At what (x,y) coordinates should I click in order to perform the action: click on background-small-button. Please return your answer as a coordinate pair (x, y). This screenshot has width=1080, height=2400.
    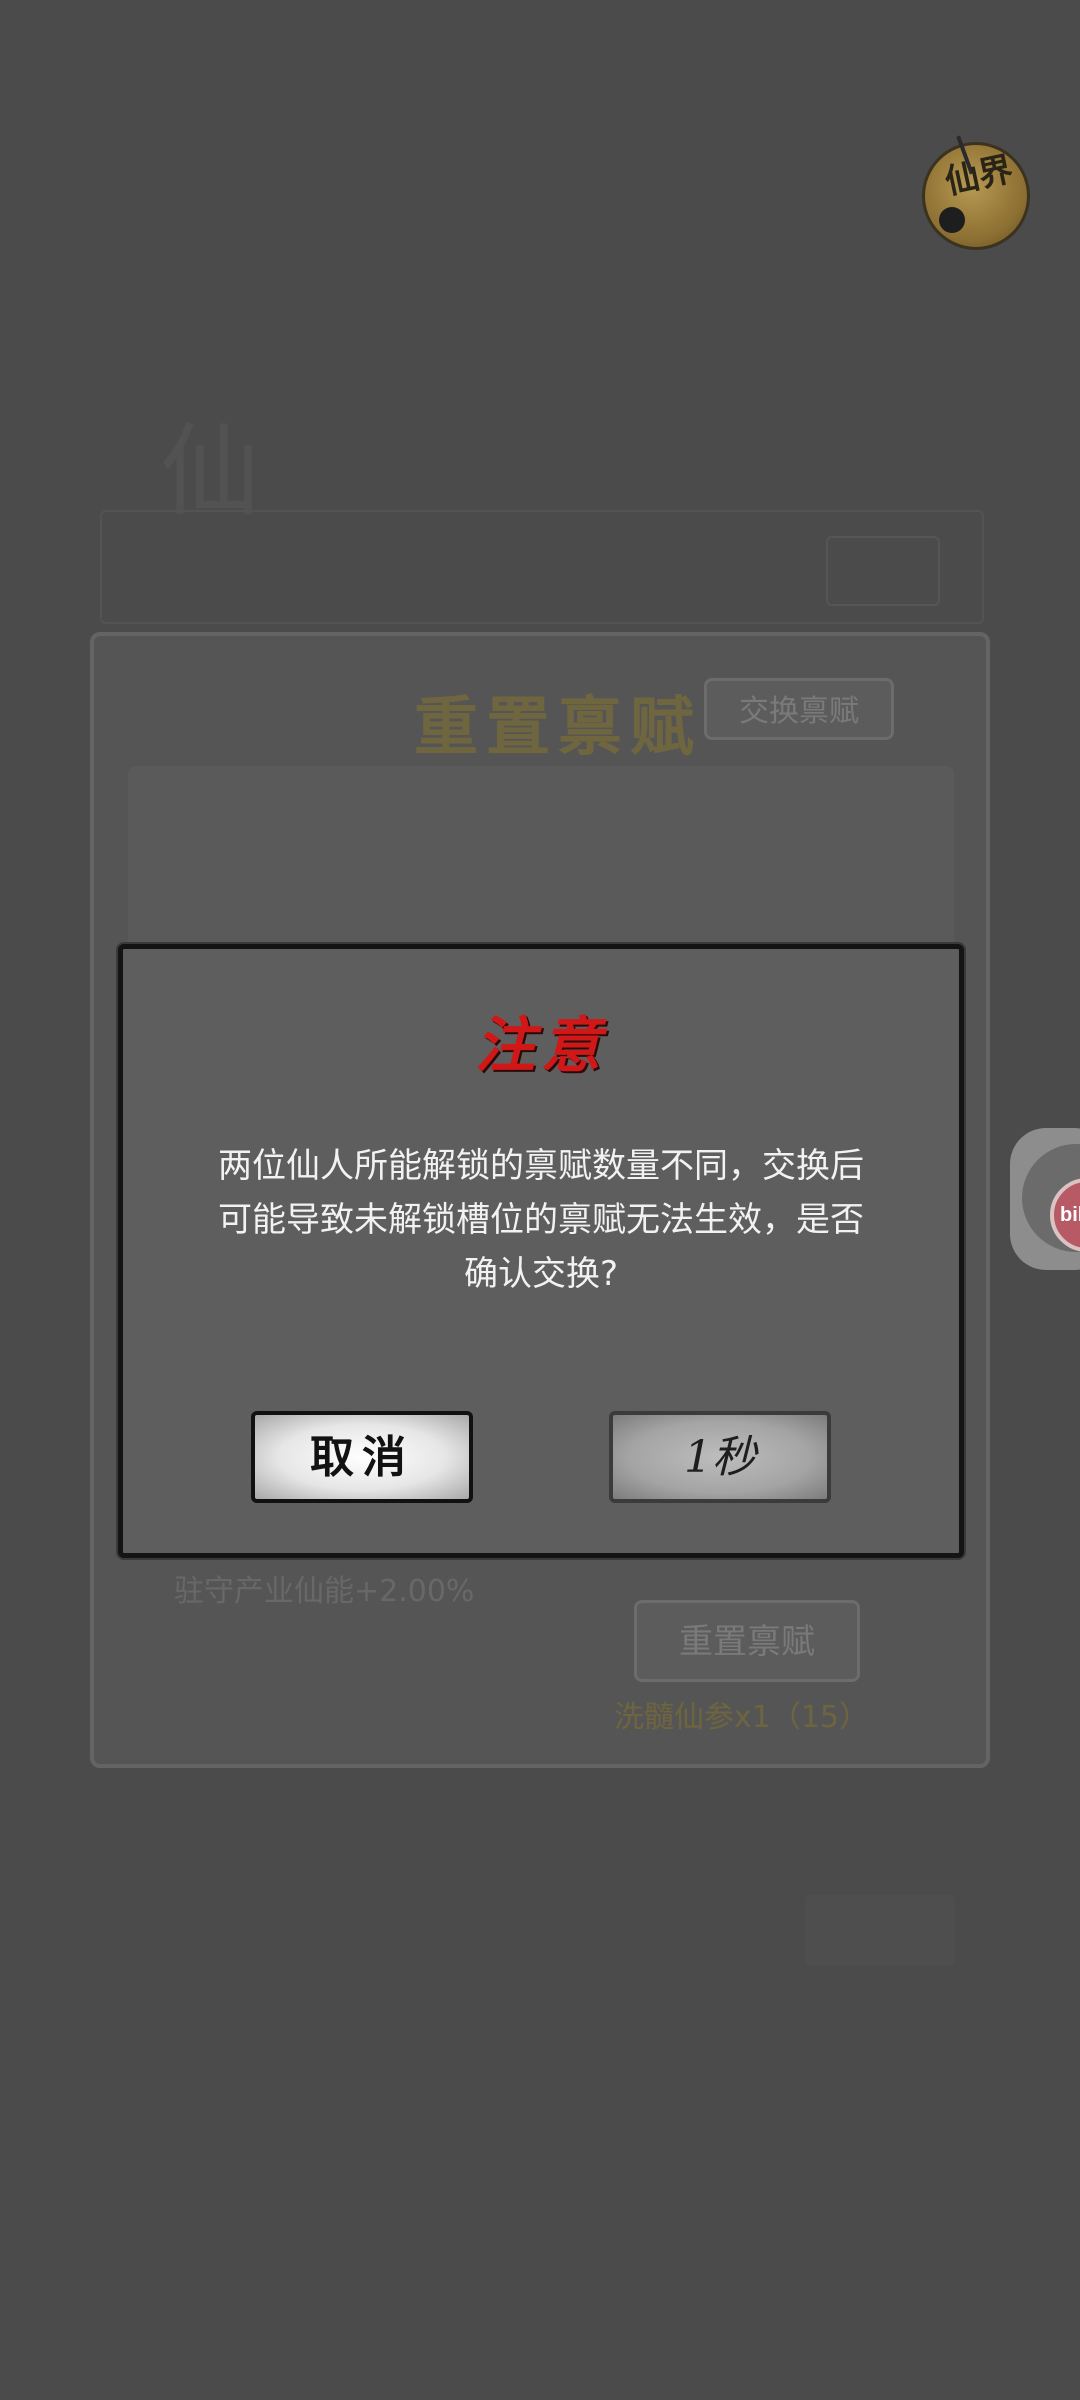
    Looking at the image, I should click on (880, 1930).